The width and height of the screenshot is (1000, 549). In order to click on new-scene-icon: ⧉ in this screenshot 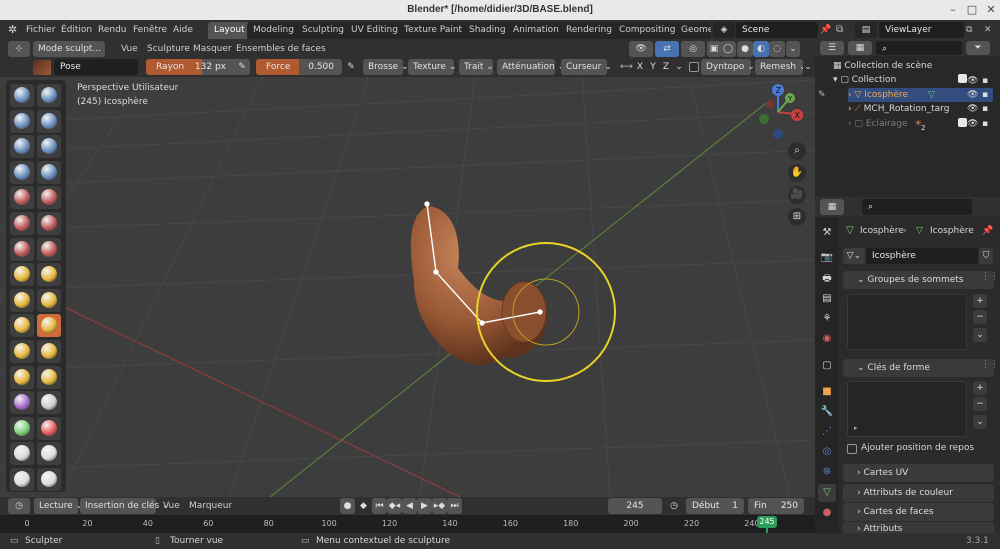, I will do `click(843, 30)`.